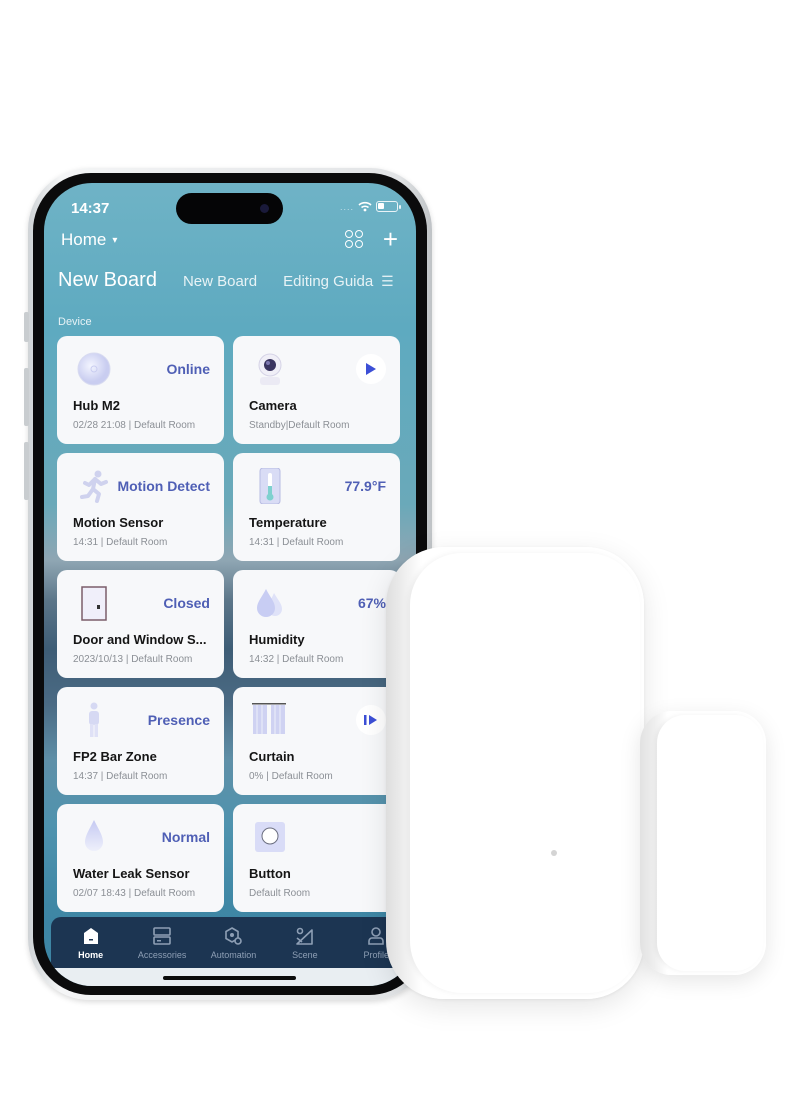  What do you see at coordinates (272, 756) in the screenshot?
I see `device-name: Curtain` at bounding box center [272, 756].